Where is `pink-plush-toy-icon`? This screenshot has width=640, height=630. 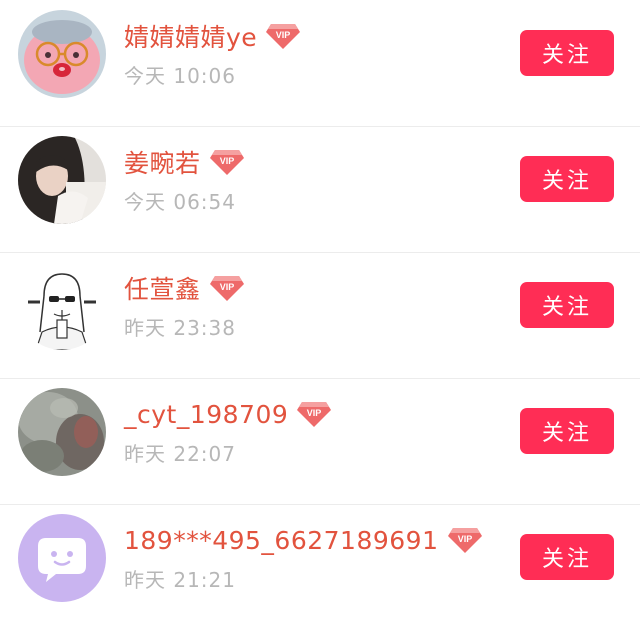
pink-plush-toy-icon is located at coordinates (62, 54).